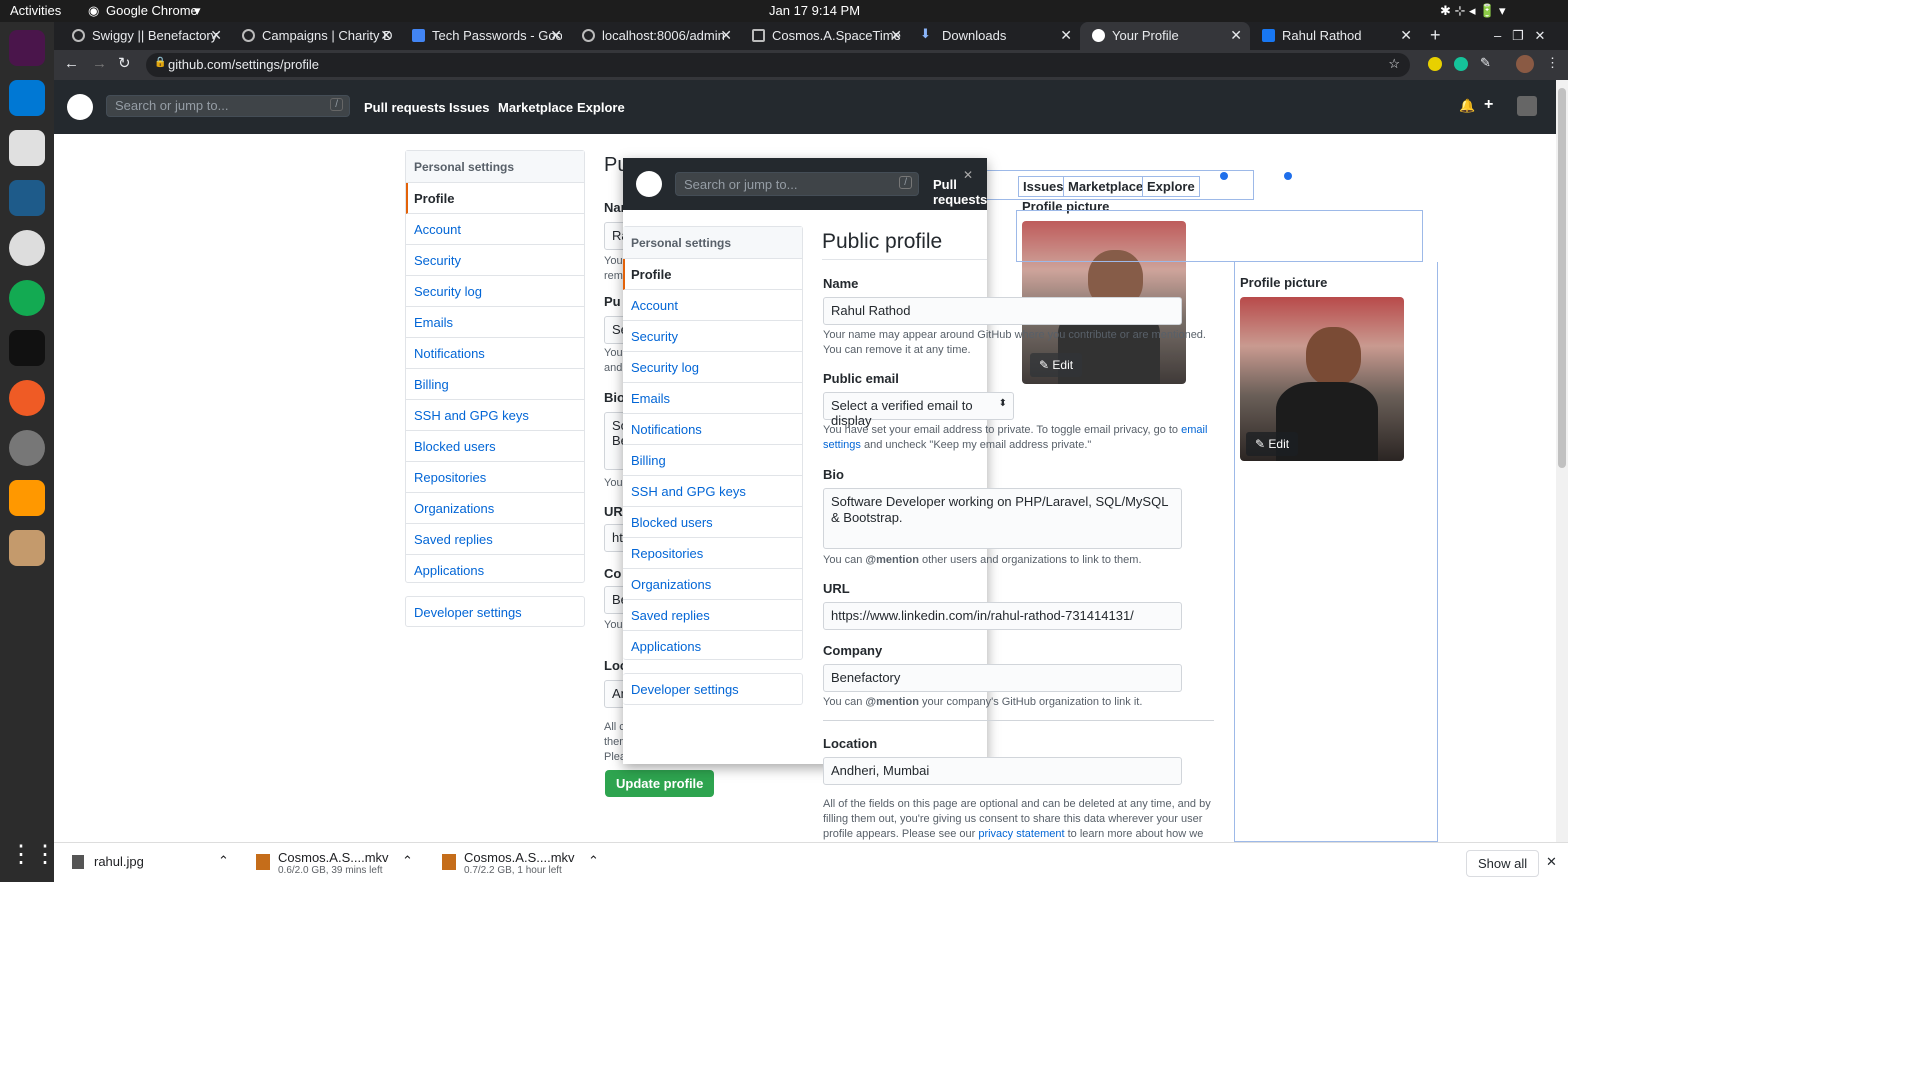 Image resolution: width=1920 pixels, height=1080 pixels. Describe the element at coordinates (1435, 64) in the screenshot. I see `extension-icon` at that location.